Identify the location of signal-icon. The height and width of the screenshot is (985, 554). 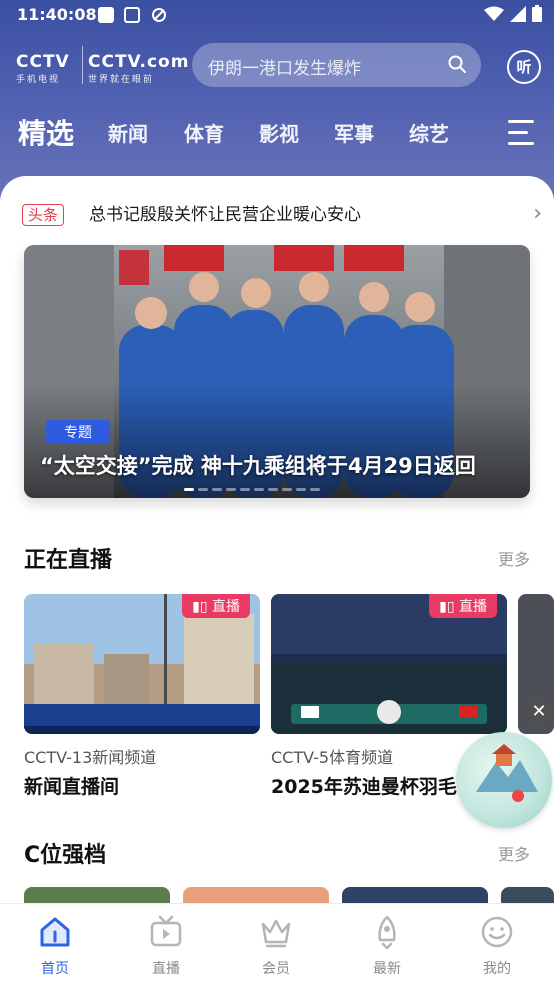
(518, 13).